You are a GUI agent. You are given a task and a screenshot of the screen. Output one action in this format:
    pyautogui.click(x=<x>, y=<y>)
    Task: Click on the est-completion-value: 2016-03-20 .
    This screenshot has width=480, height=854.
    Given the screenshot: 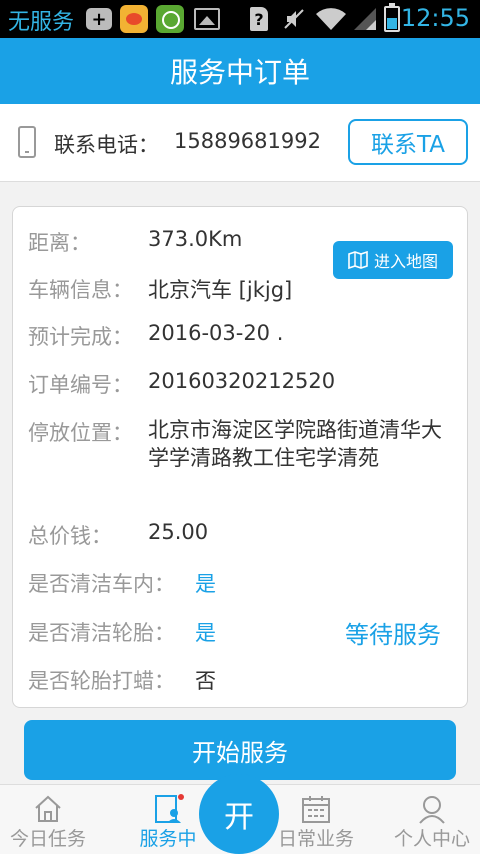 What is the action you would take?
    pyautogui.click(x=216, y=333)
    